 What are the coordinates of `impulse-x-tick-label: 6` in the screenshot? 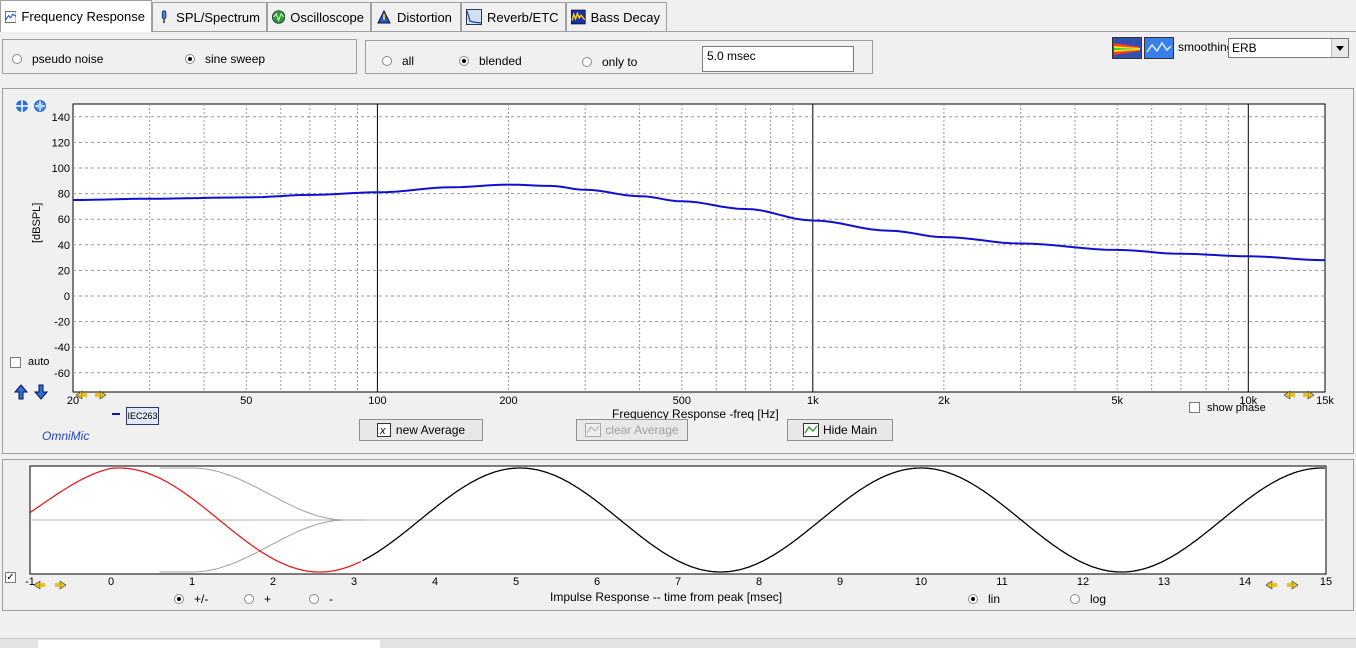 It's located at (597, 582).